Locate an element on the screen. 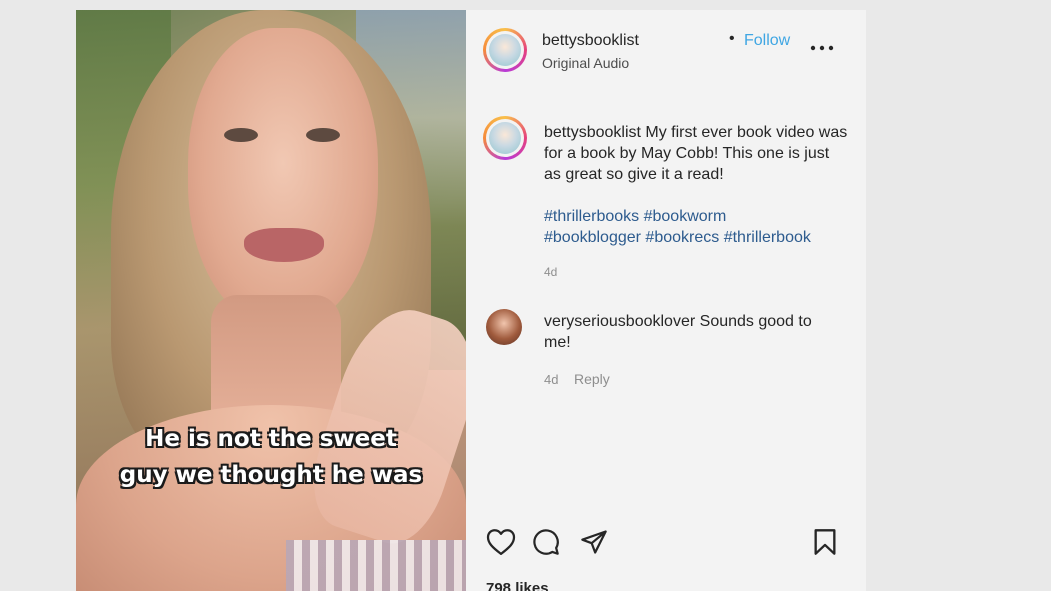  person-face is located at coordinates (283, 178).